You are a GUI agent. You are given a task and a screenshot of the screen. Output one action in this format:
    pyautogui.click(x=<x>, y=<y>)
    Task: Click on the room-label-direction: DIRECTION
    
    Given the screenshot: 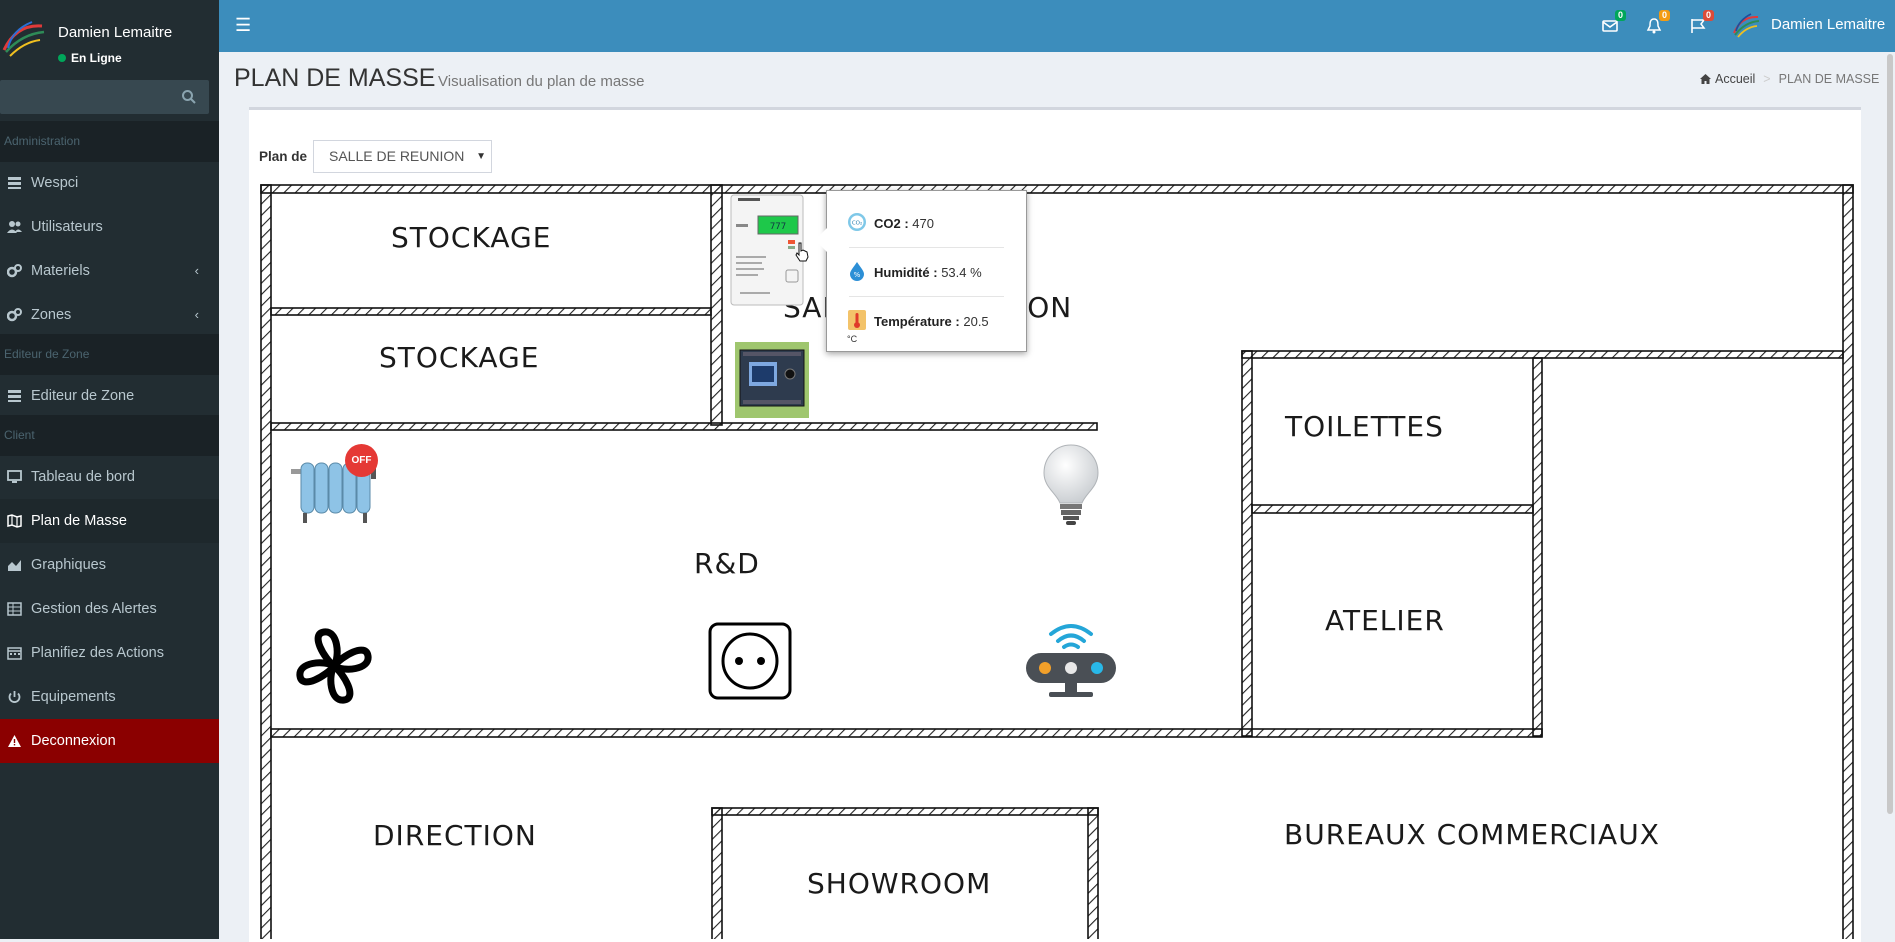 What is the action you would take?
    pyautogui.click(x=455, y=835)
    